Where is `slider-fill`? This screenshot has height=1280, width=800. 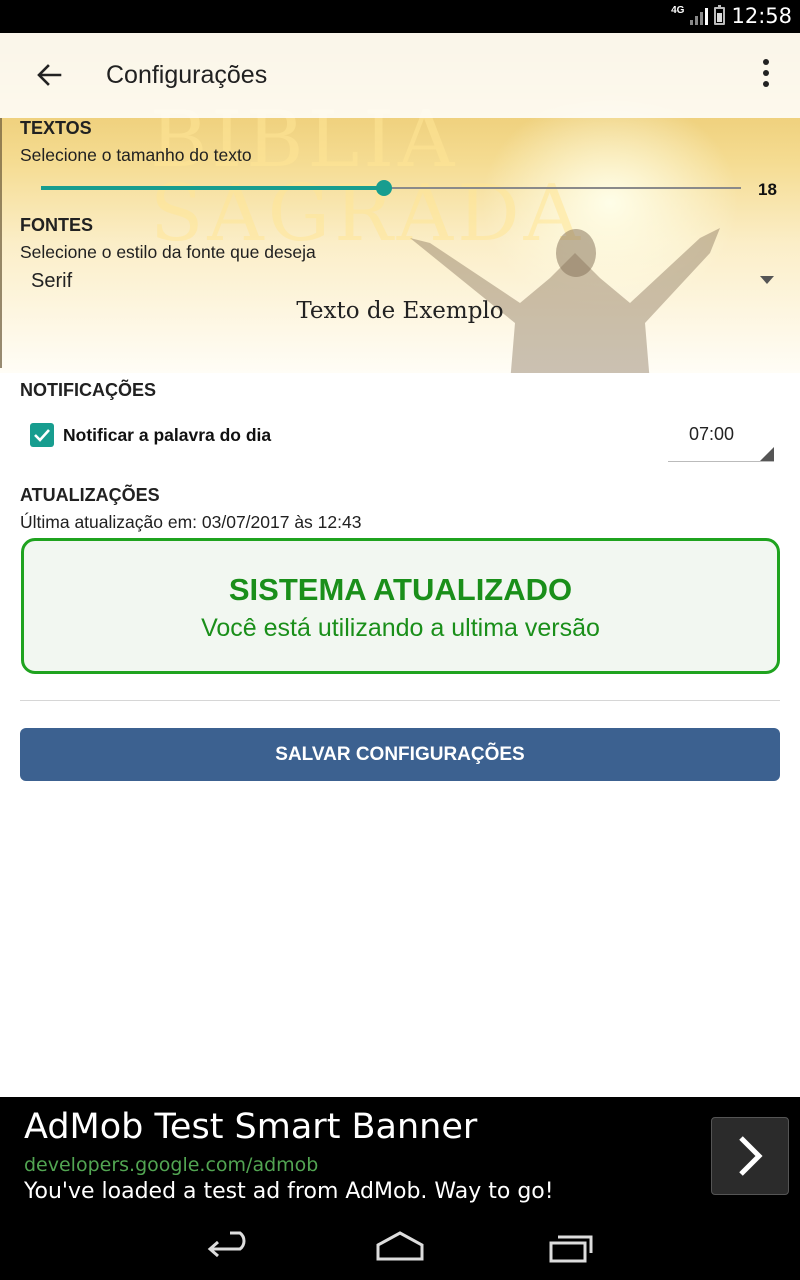 slider-fill is located at coordinates (212, 188).